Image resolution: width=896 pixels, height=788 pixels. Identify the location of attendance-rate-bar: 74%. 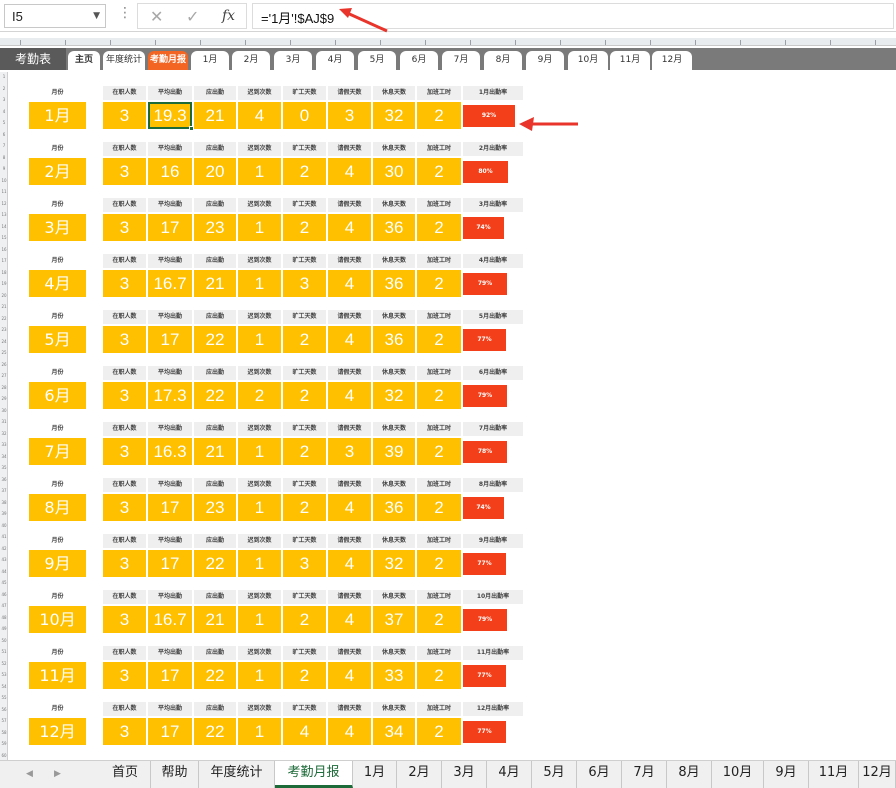
(483, 228).